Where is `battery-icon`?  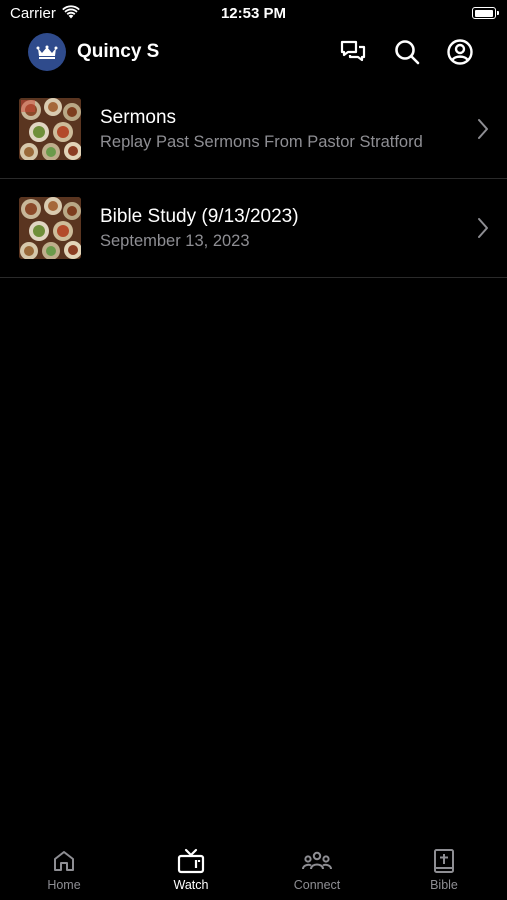 battery-icon is located at coordinates (485, 13).